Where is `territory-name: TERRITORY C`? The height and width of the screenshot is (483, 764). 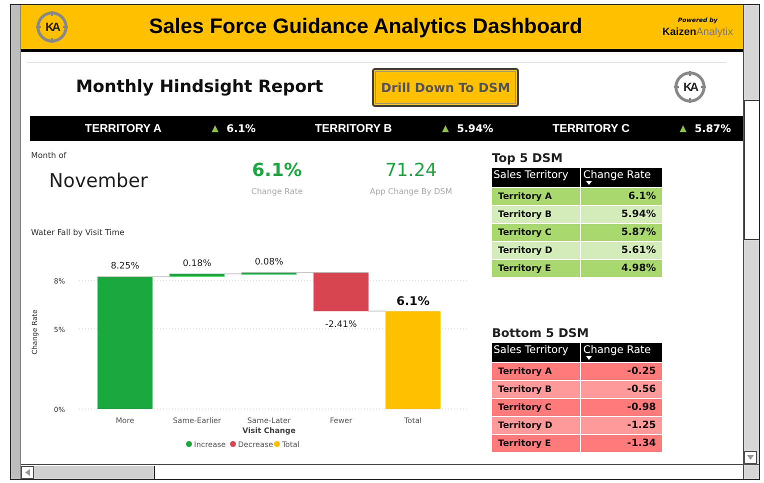
territory-name: TERRITORY C is located at coordinates (591, 128).